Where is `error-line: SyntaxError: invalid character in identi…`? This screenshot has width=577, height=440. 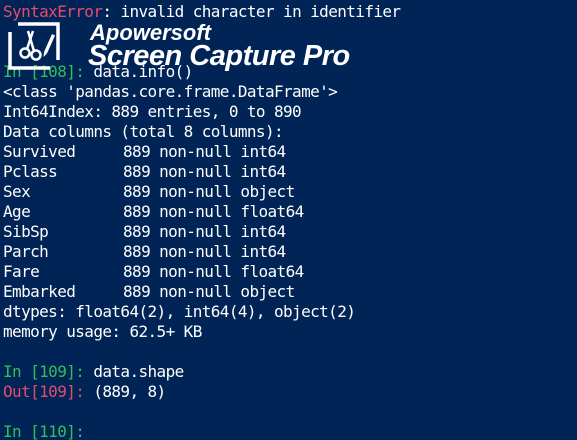
error-line: SyntaxError: invalid character in identi… is located at coordinates (202, 12).